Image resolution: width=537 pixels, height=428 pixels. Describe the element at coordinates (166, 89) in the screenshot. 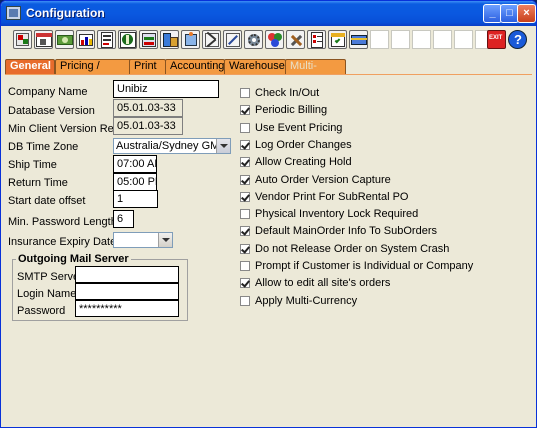

I see `company-name-field: Unibiz` at that location.